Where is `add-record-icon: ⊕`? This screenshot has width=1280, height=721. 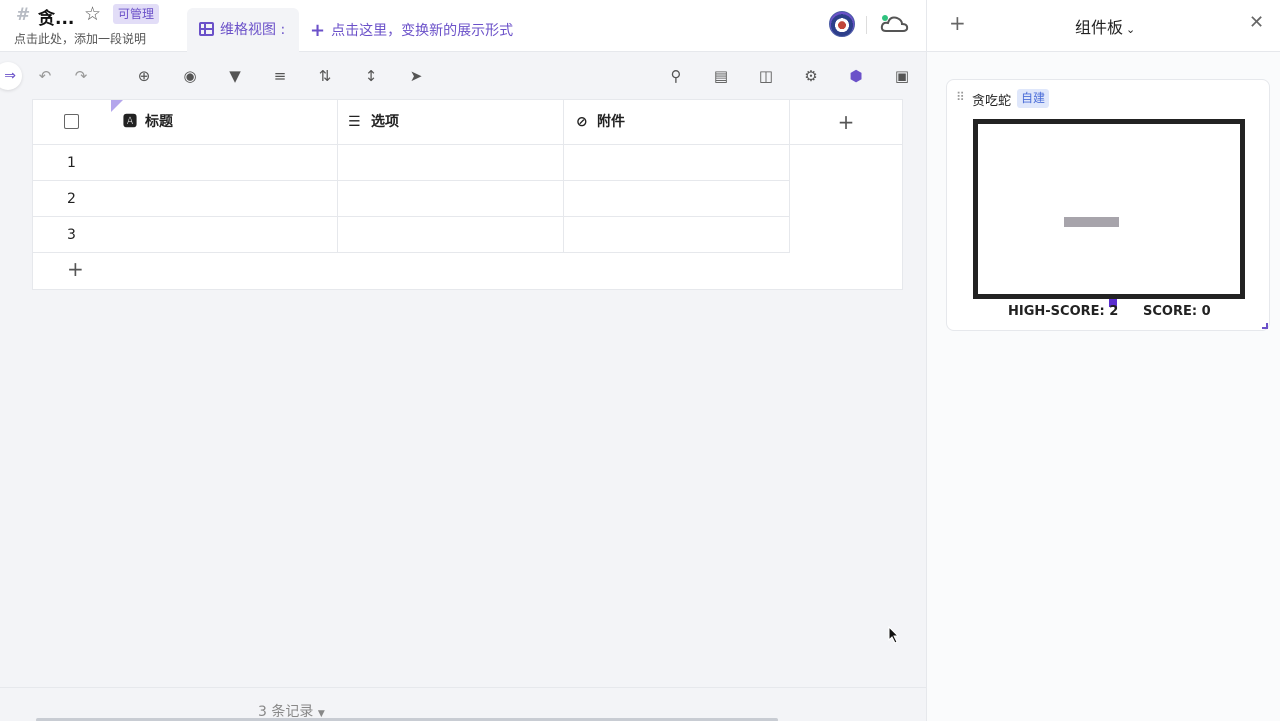 add-record-icon: ⊕ is located at coordinates (144, 76).